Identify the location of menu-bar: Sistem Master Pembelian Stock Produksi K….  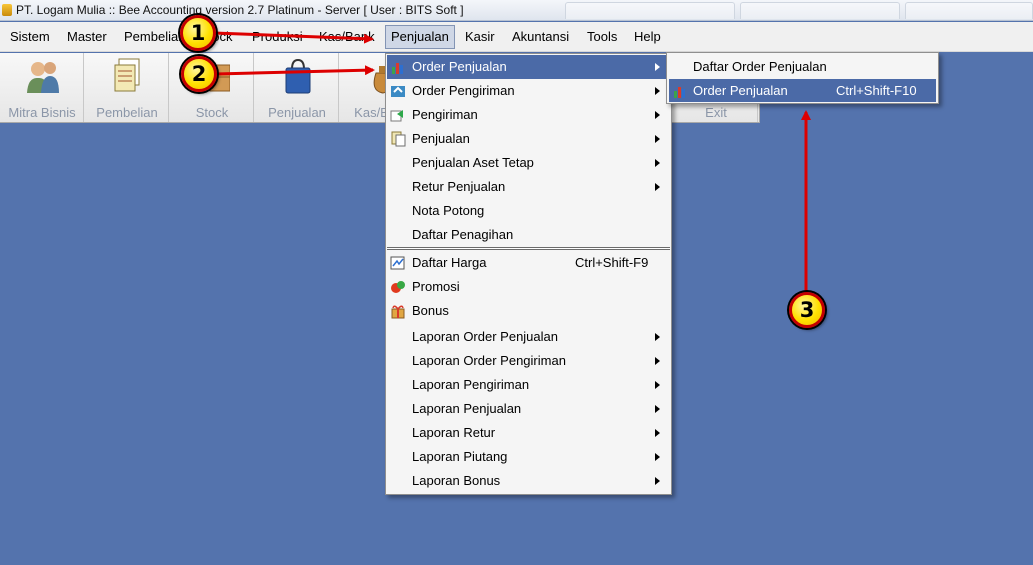
(516, 37).